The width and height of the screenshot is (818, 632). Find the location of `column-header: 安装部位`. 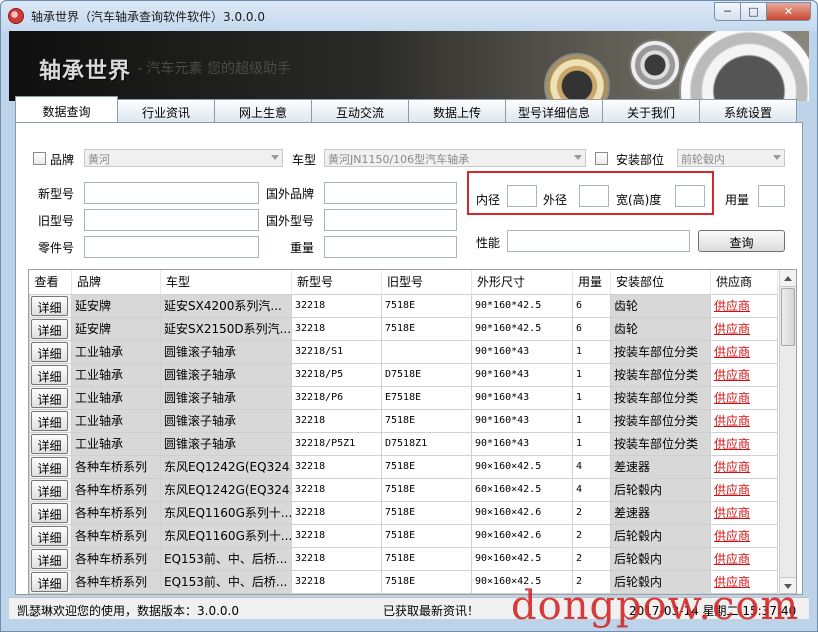

column-header: 安装部位 is located at coordinates (660, 282).